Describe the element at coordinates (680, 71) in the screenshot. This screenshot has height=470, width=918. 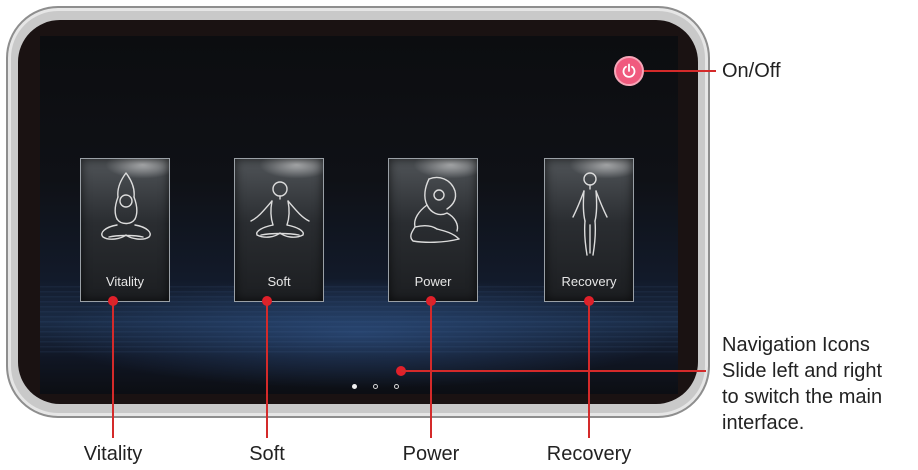
I see `callout-line-power` at that location.